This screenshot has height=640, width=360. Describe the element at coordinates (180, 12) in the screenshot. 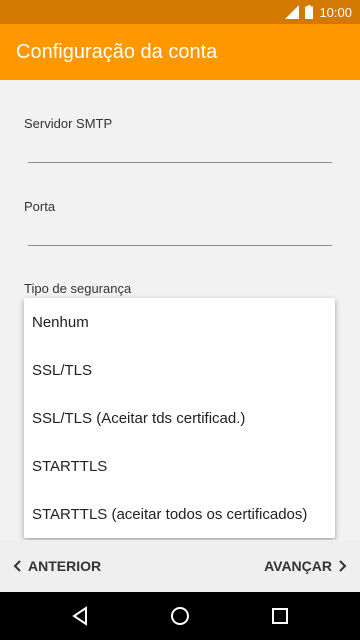

I see `status-bar: 10:00` at that location.